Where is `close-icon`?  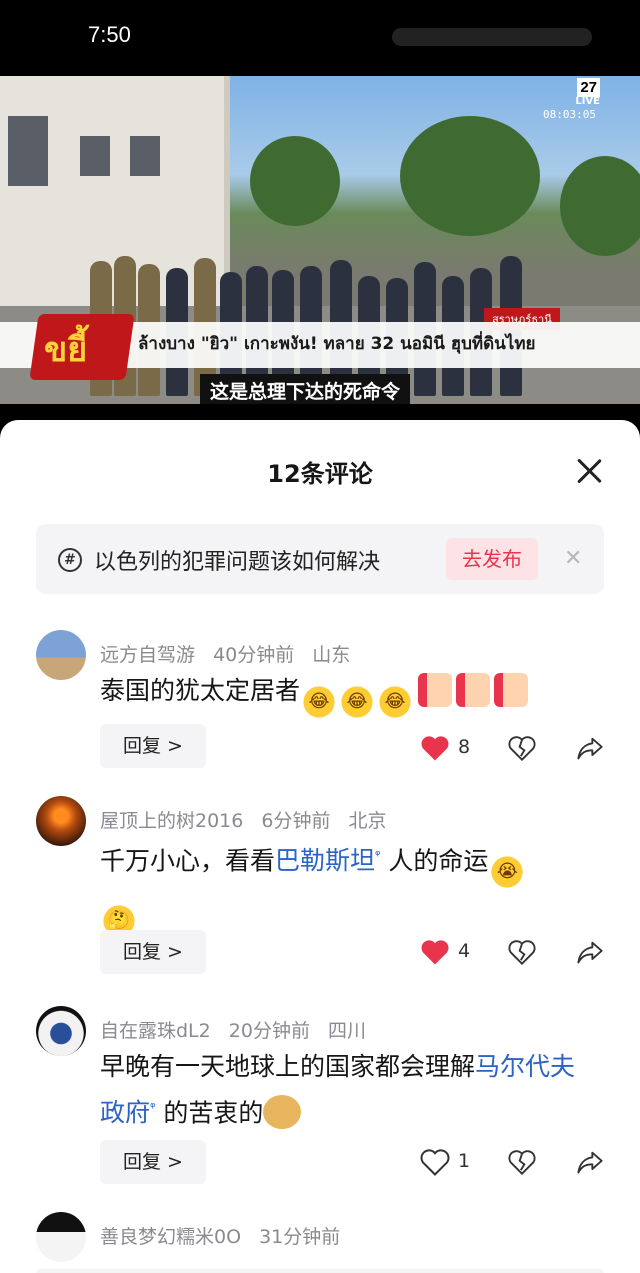
close-icon is located at coordinates (589, 471).